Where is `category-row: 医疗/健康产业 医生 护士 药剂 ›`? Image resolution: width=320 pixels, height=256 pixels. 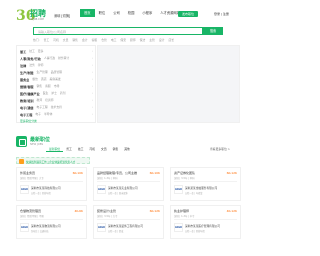
category-row: 医疗/健康产业 医生 护士 药剂 › is located at coordinates (56, 93).